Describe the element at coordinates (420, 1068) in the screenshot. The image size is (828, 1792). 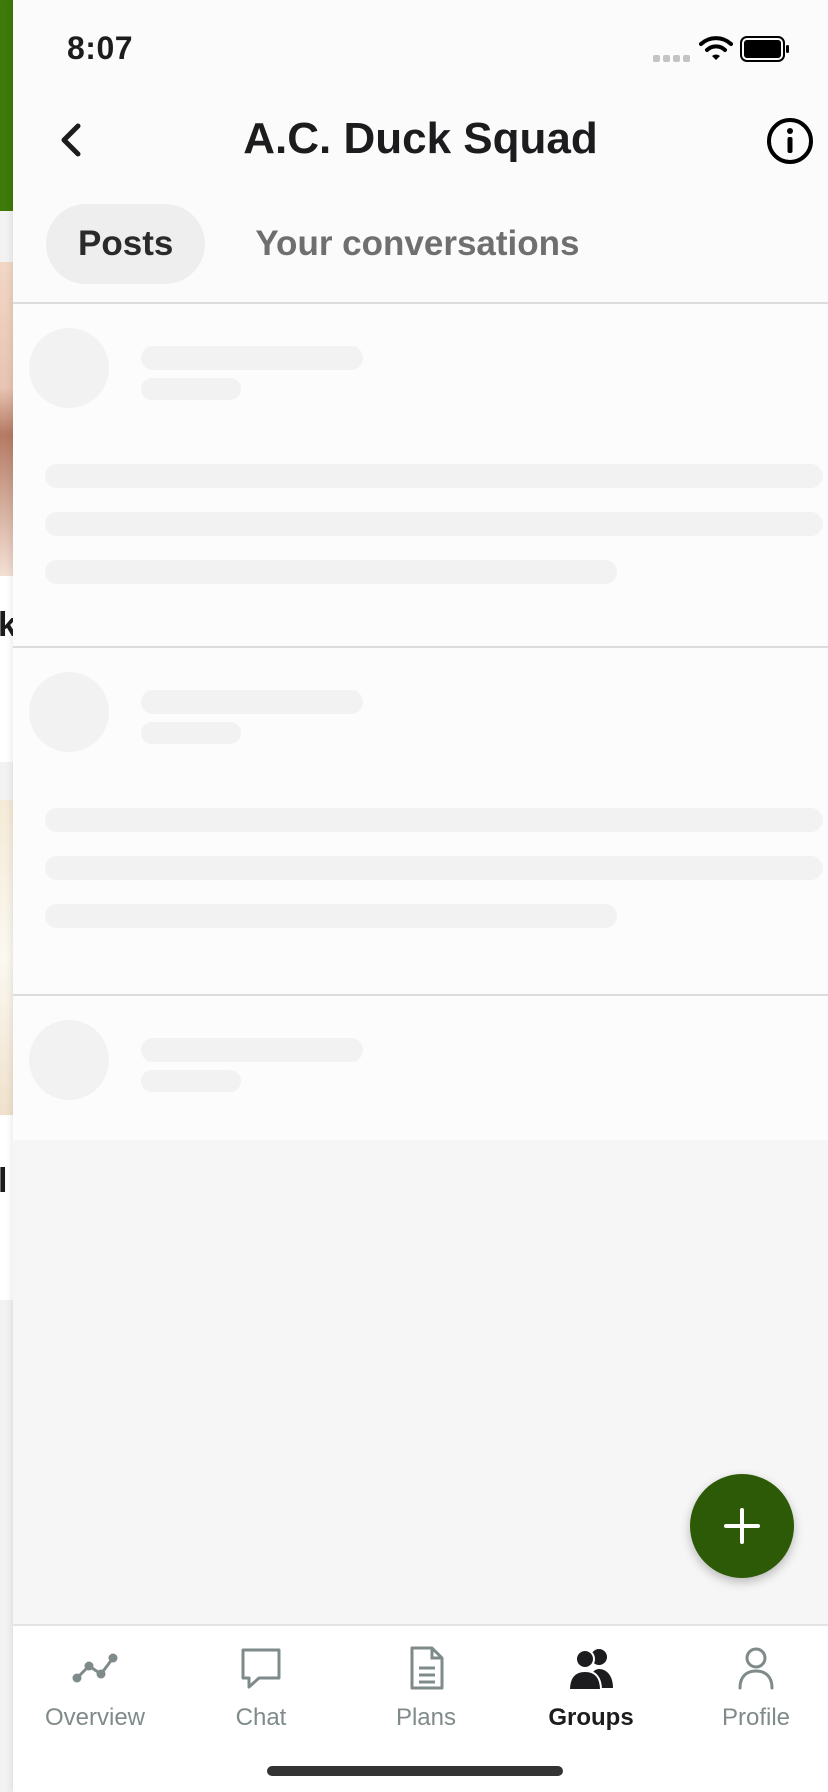
I see `post-skeleton` at that location.